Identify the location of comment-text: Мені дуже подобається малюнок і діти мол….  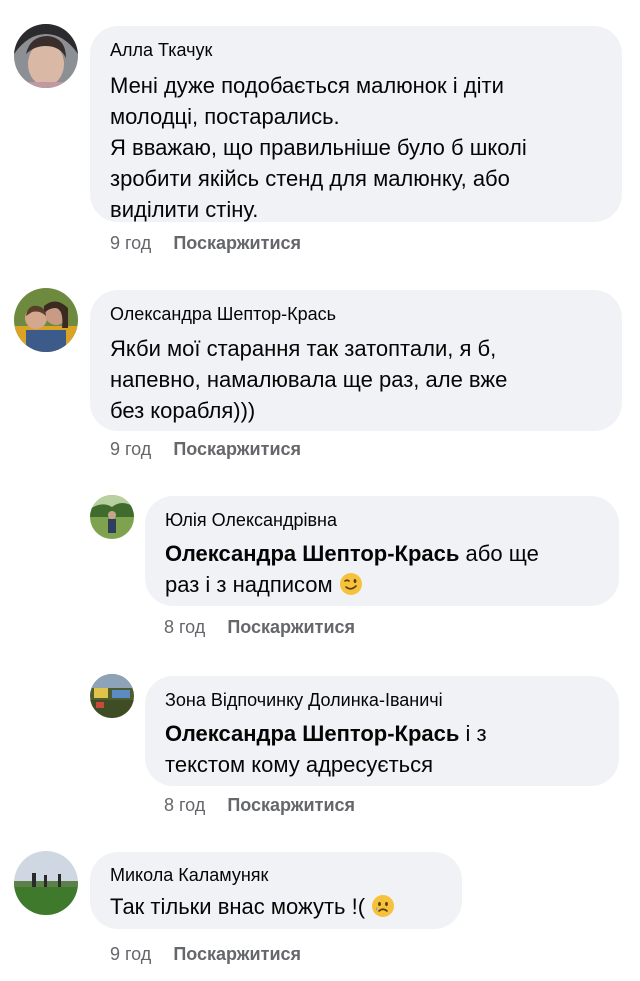
(318, 147).